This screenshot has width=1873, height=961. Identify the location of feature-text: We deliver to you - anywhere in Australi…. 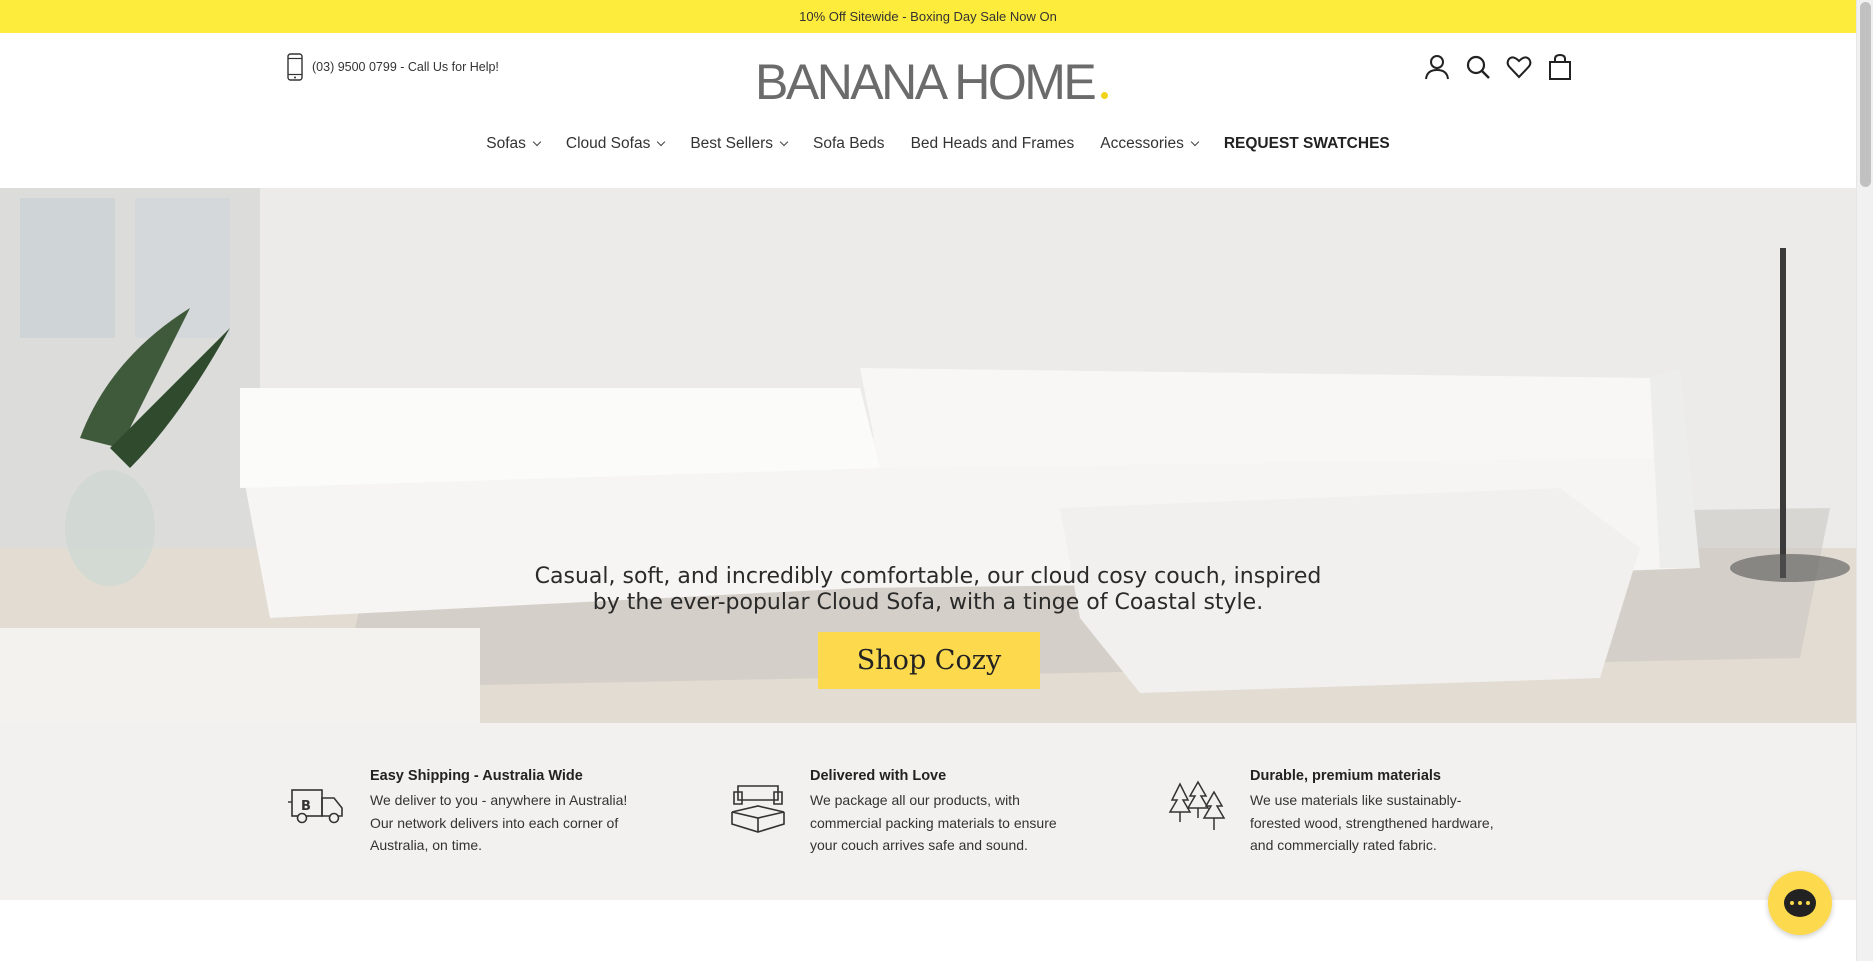
(499, 822).